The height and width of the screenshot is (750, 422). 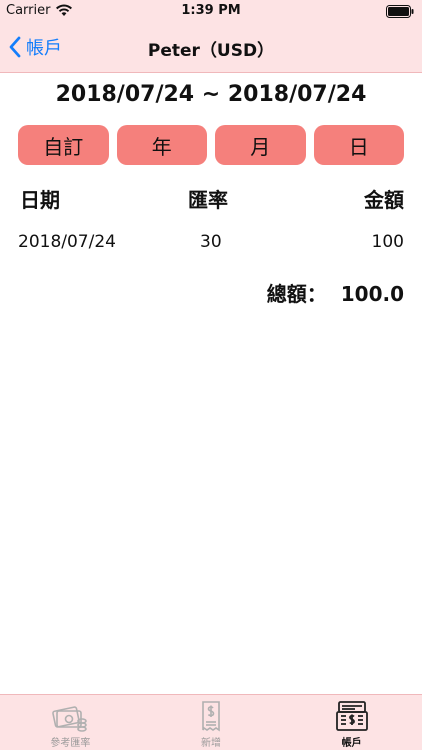 What do you see at coordinates (384, 200) in the screenshot?
I see `column-header-amount: 金額` at bounding box center [384, 200].